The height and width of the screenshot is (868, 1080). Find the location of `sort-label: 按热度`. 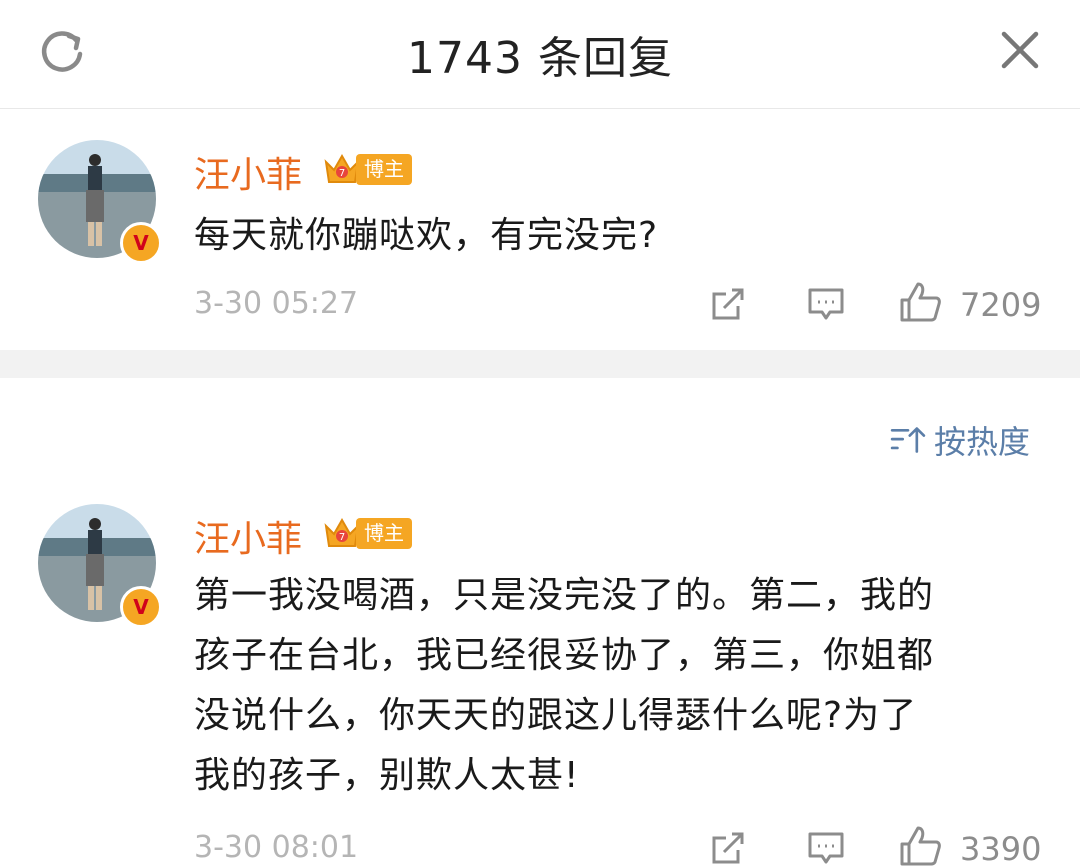

sort-label: 按热度 is located at coordinates (982, 442).